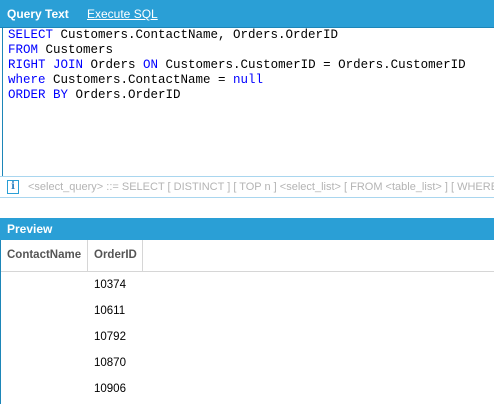 The image size is (494, 404). What do you see at coordinates (247, 14) in the screenshot?
I see `tab-bar: Query Text Execute SQL` at bounding box center [247, 14].